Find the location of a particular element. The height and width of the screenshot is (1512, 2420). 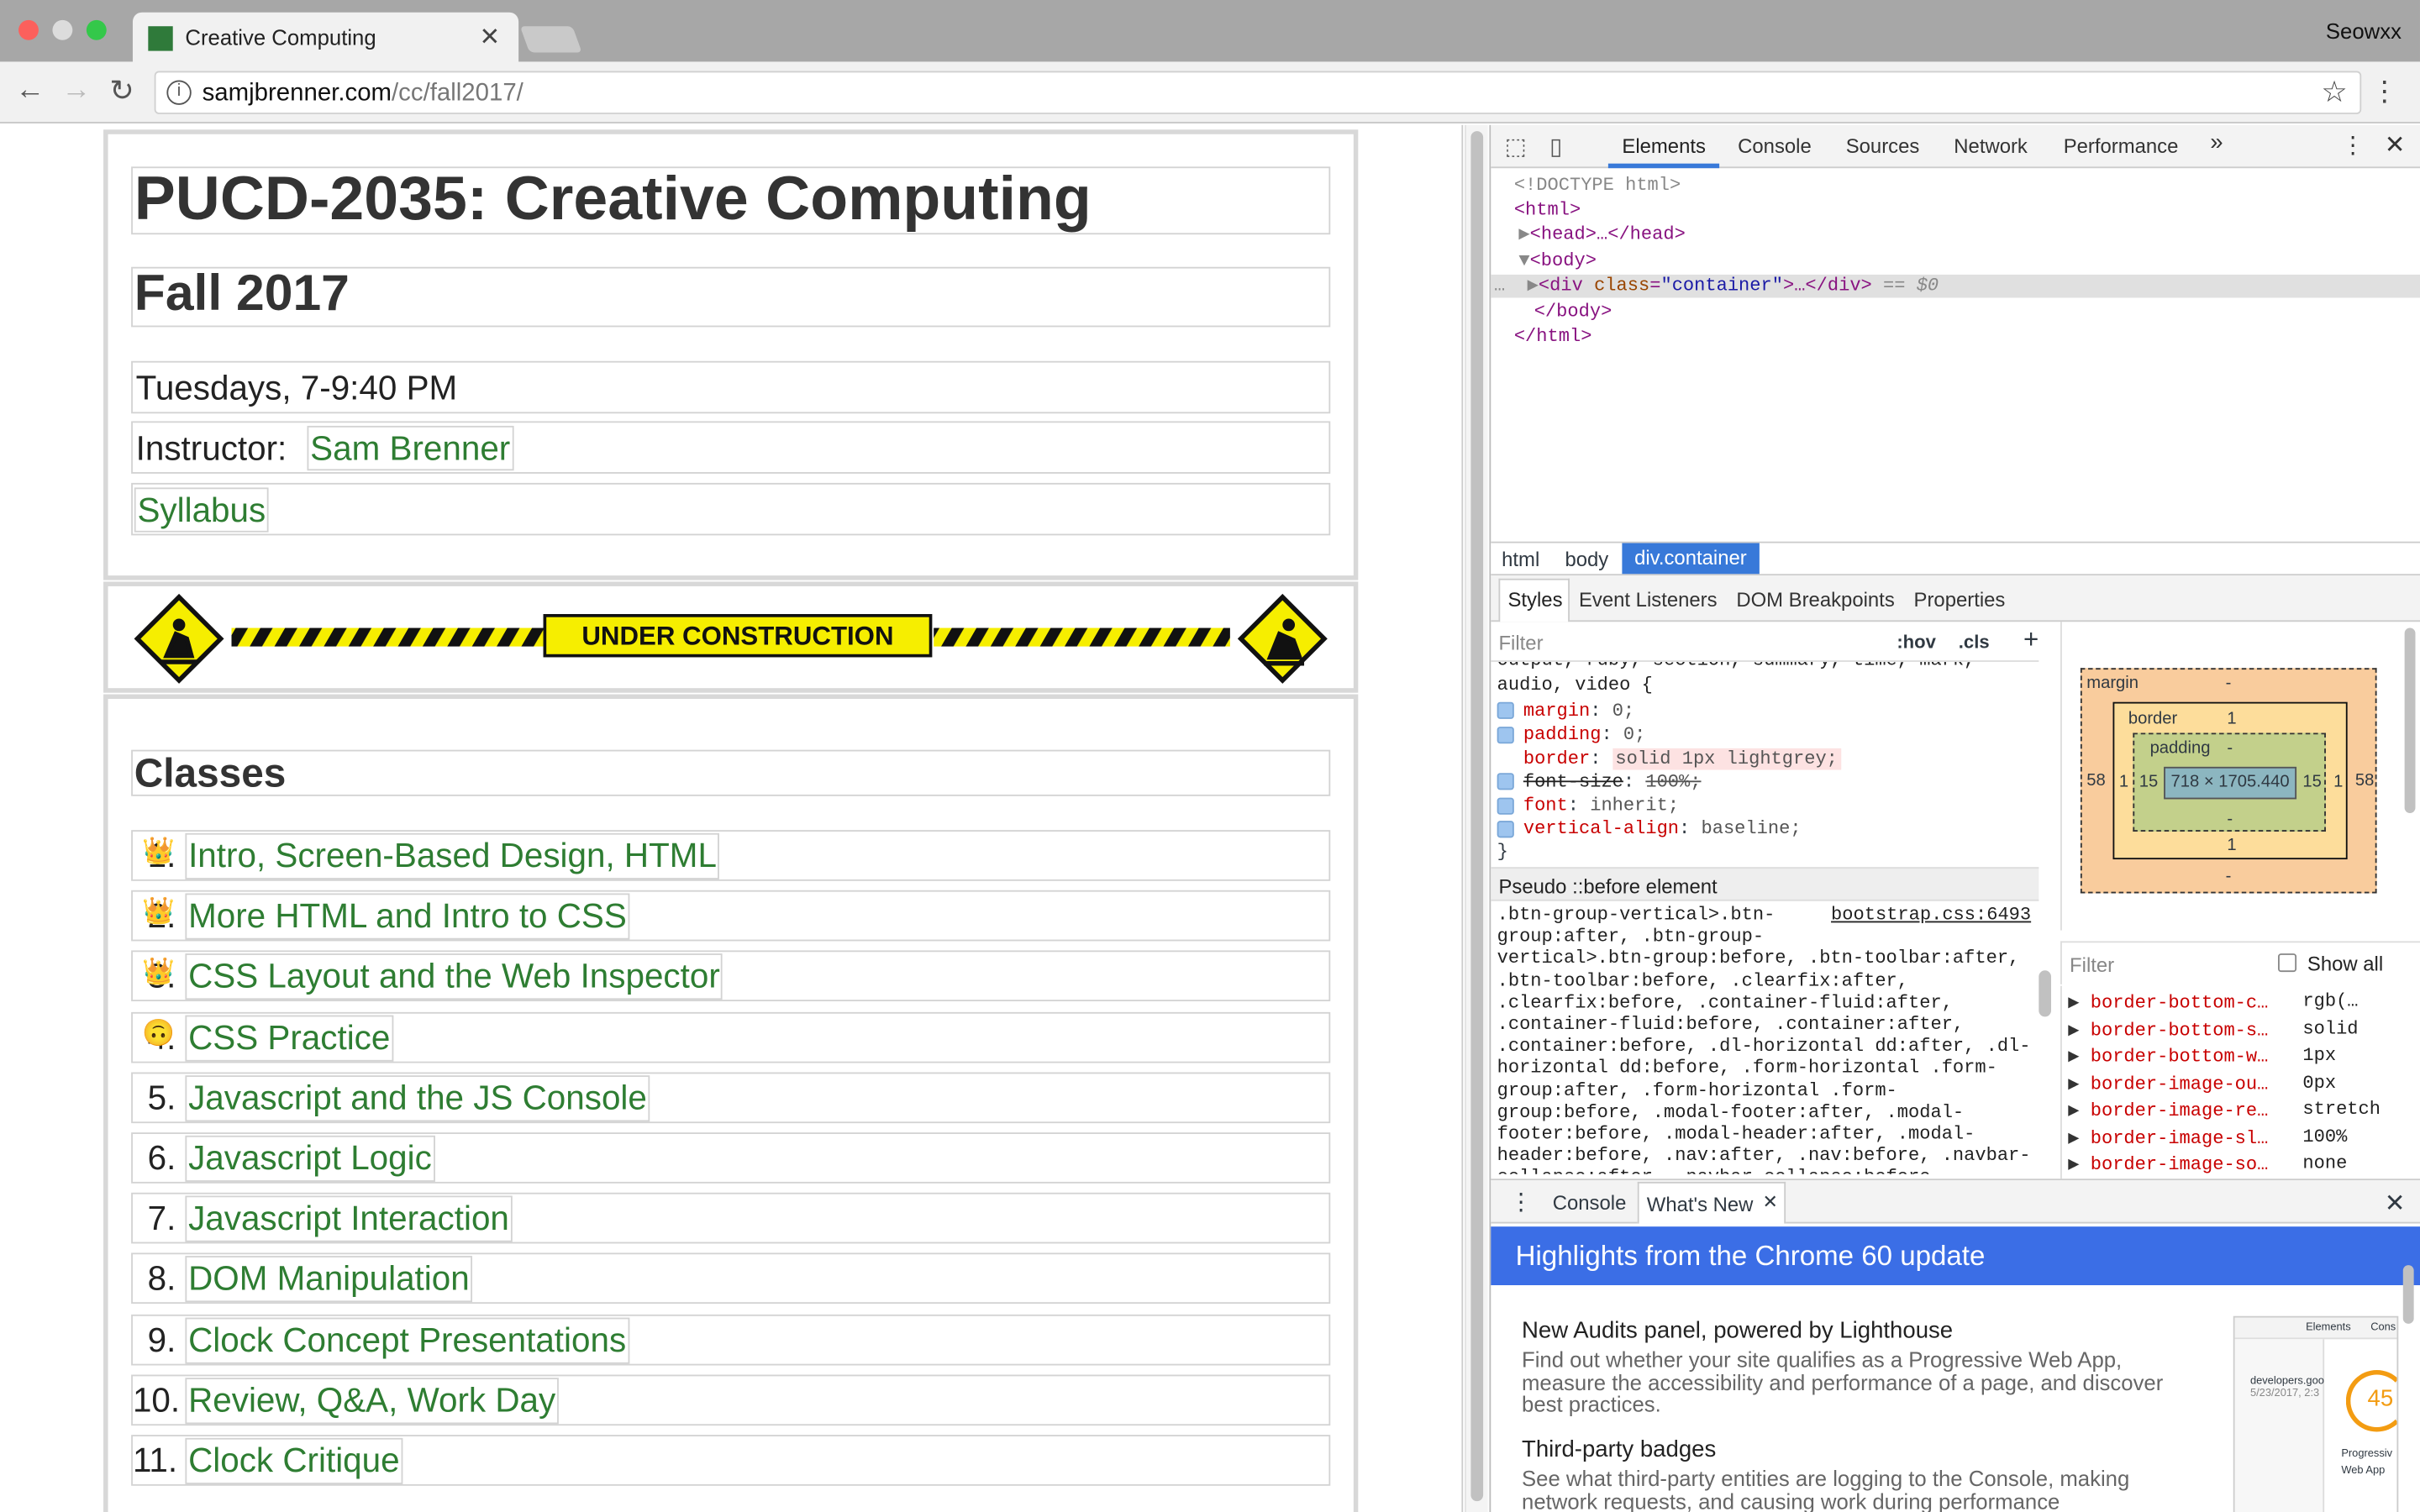

class-link: DOM Manipulation is located at coordinates (329, 1279).